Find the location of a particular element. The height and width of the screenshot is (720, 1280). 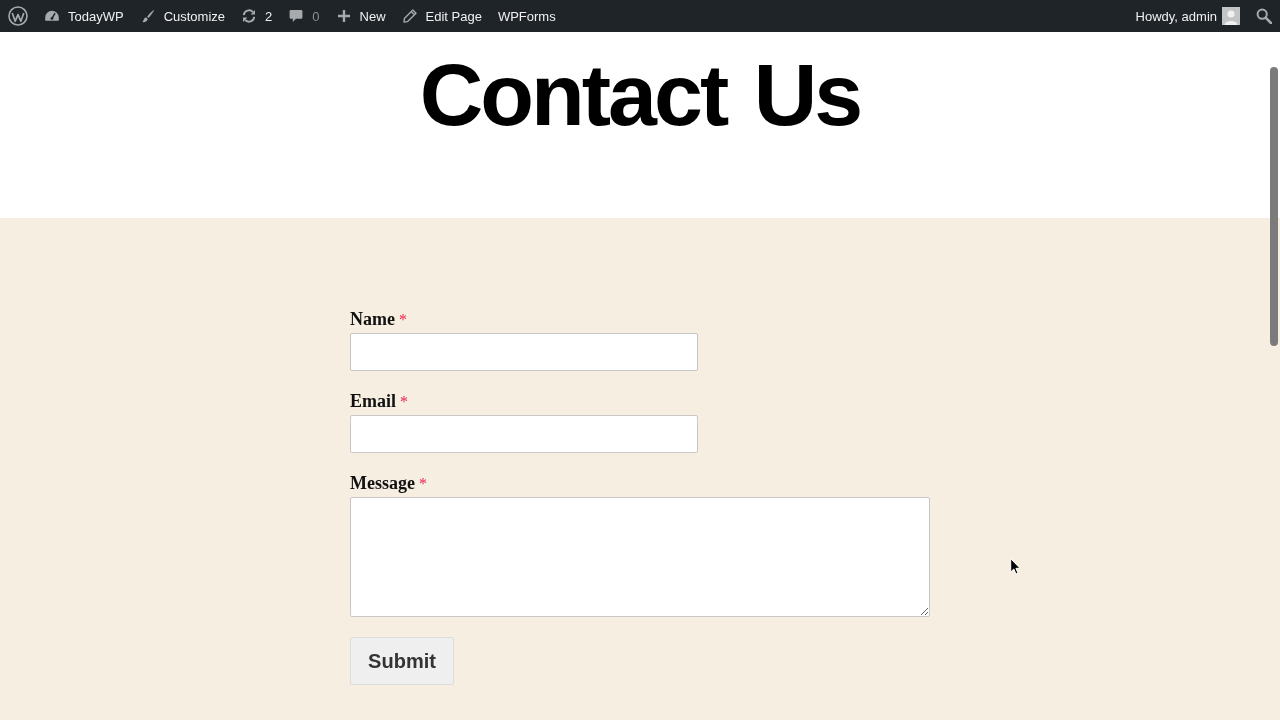

message-textarea is located at coordinates (640, 557).